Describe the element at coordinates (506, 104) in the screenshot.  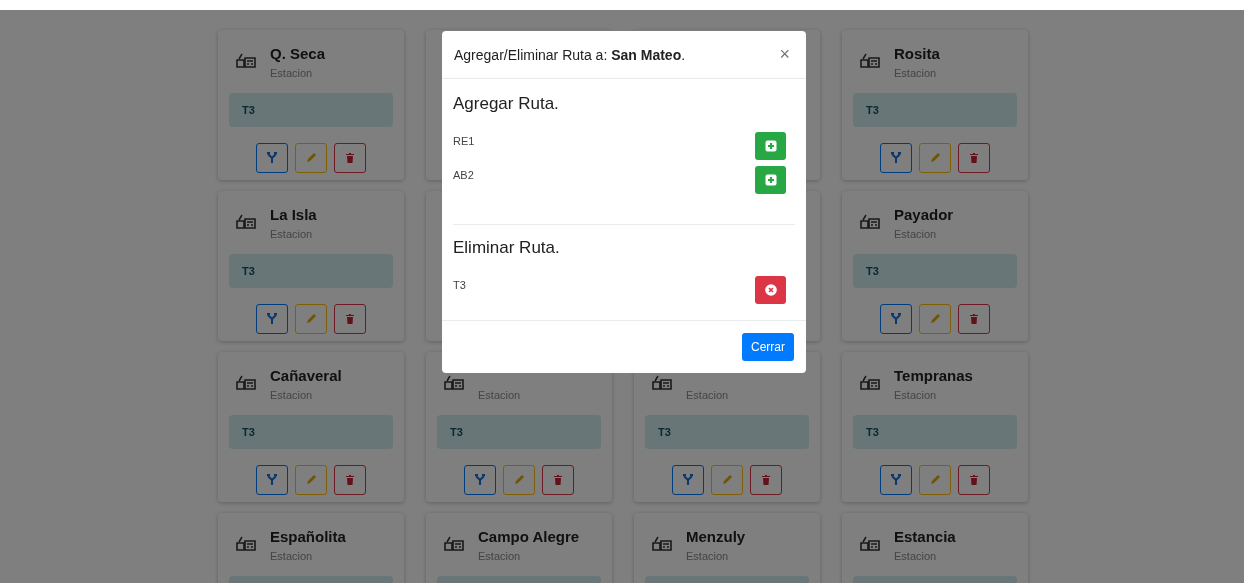
I see `section-heading: Agregar Ruta.` at that location.